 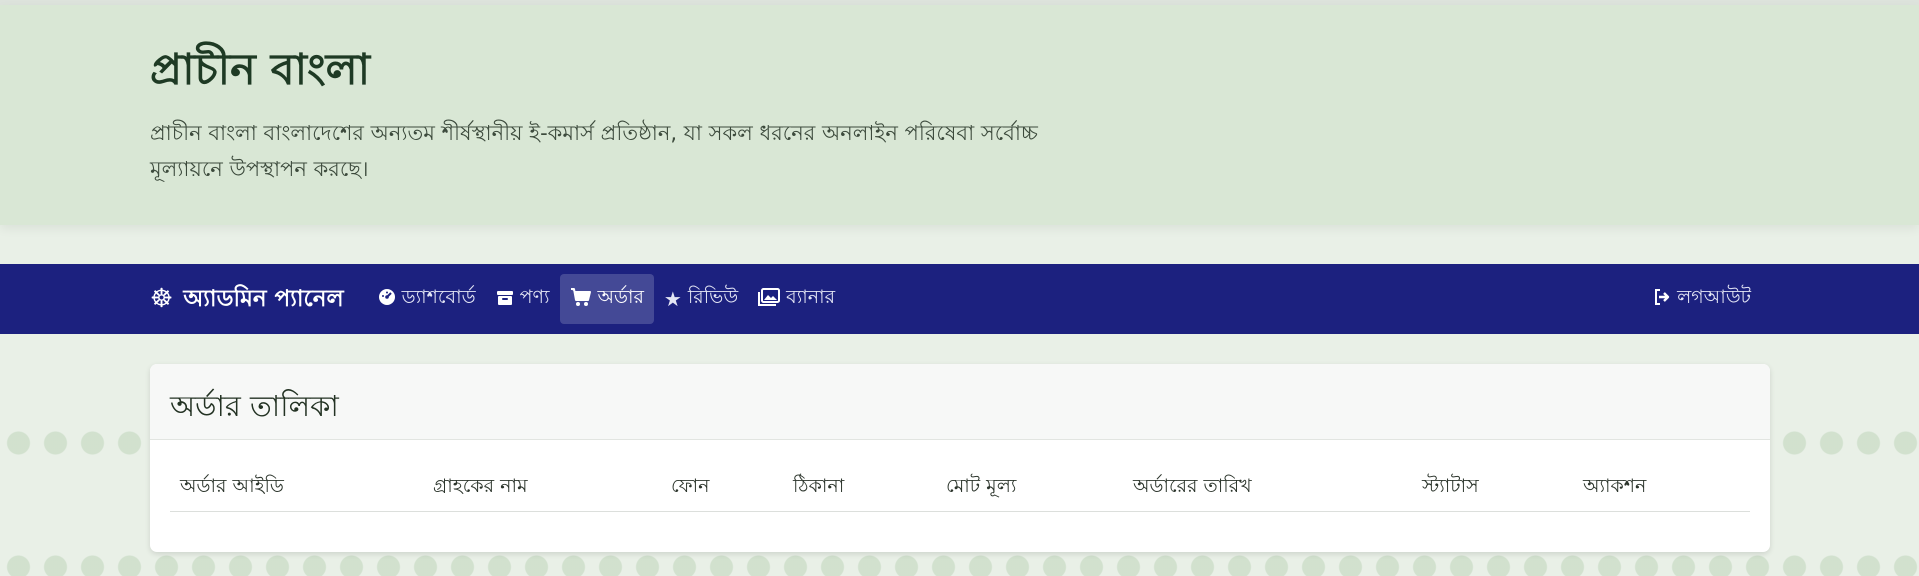 I want to click on column-header-action: অ্যাকশন, so click(x=1615, y=486).